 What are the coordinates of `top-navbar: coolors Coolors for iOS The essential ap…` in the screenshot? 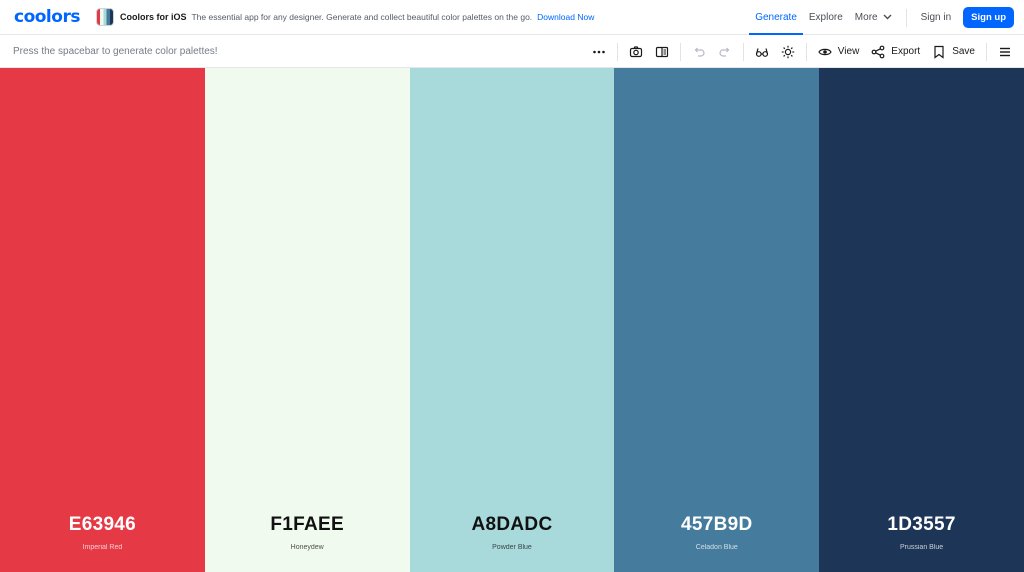 It's located at (512, 17).